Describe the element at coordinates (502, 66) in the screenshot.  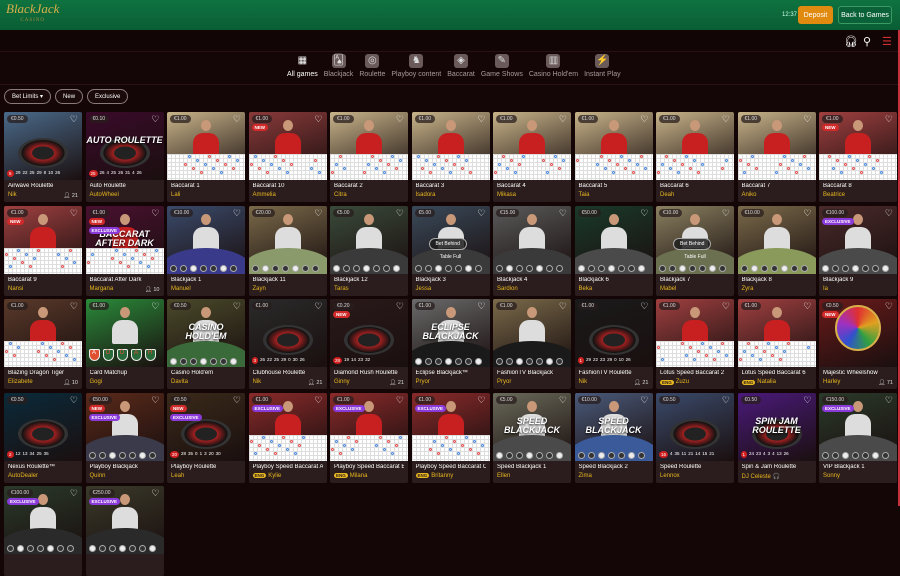
I see `tab-game-shows: ✎ Game Shows` at that location.